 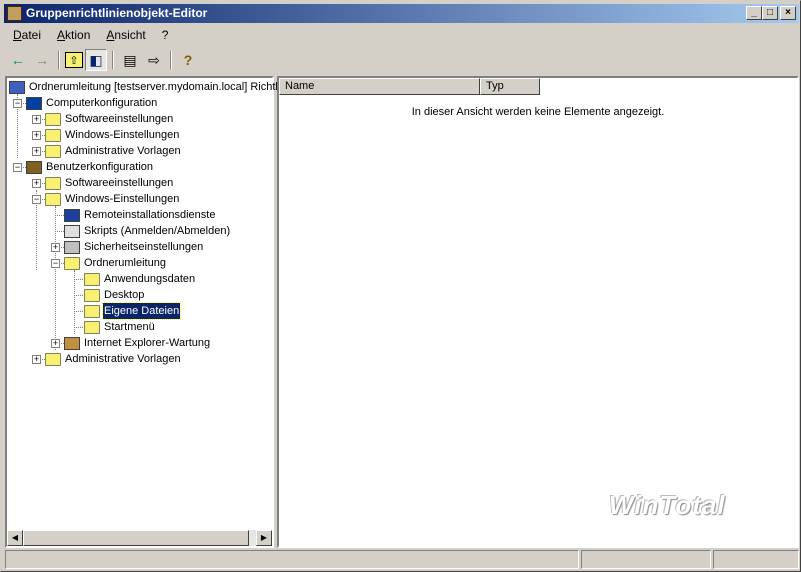 What do you see at coordinates (401, 13) in the screenshot?
I see `title-bar: Gruppenrichtlinienobjekt-Editor _ □ ×` at bounding box center [401, 13].